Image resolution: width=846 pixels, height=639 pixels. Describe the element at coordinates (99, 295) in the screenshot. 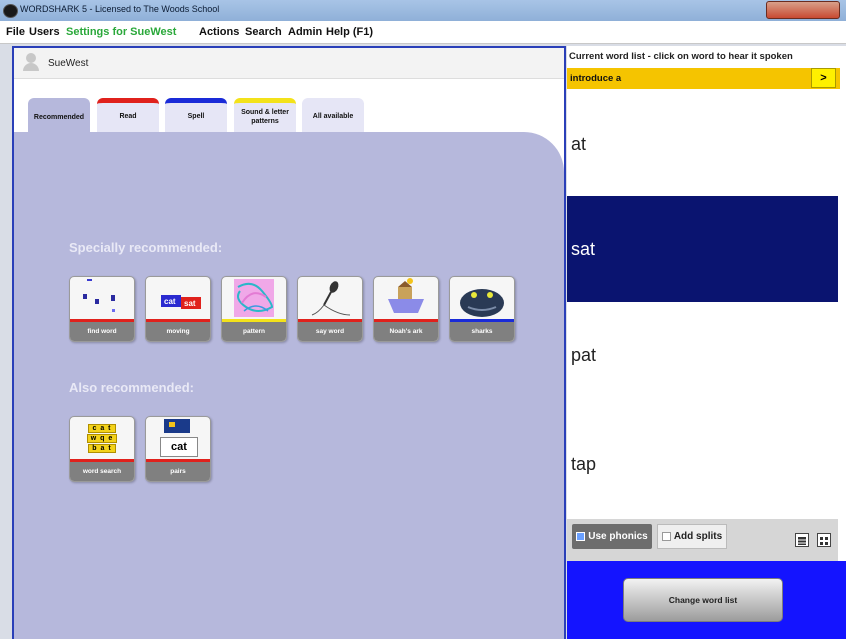

I see `find-word-icon` at that location.